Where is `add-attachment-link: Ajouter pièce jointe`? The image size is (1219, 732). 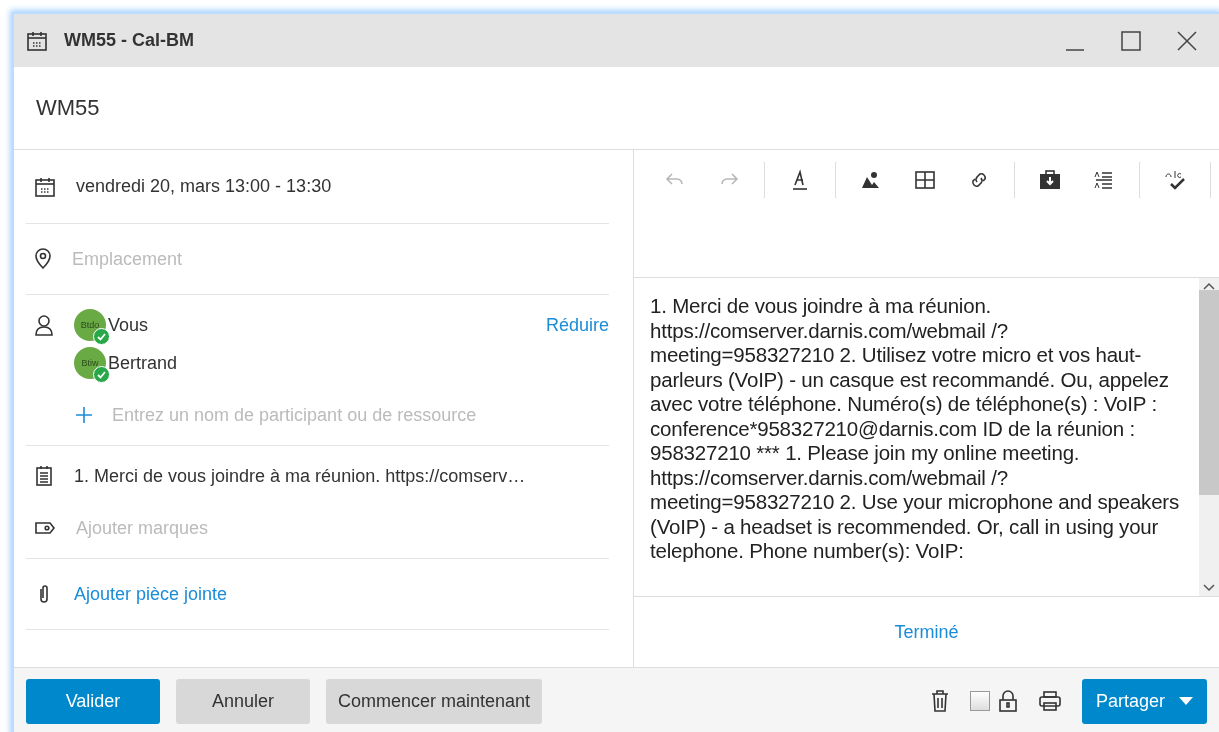 add-attachment-link: Ajouter pièce jointe is located at coordinates (151, 594).